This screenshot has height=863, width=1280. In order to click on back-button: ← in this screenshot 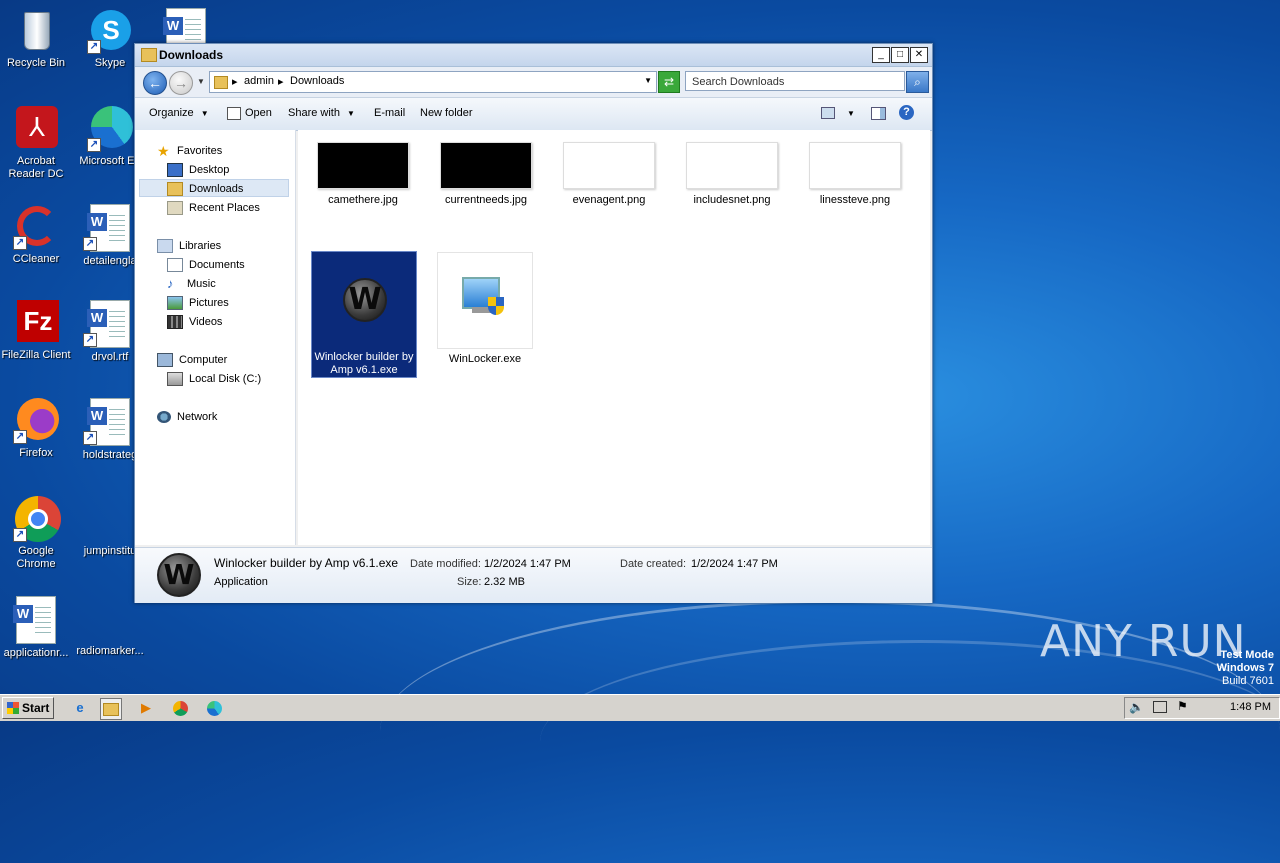, I will do `click(155, 83)`.